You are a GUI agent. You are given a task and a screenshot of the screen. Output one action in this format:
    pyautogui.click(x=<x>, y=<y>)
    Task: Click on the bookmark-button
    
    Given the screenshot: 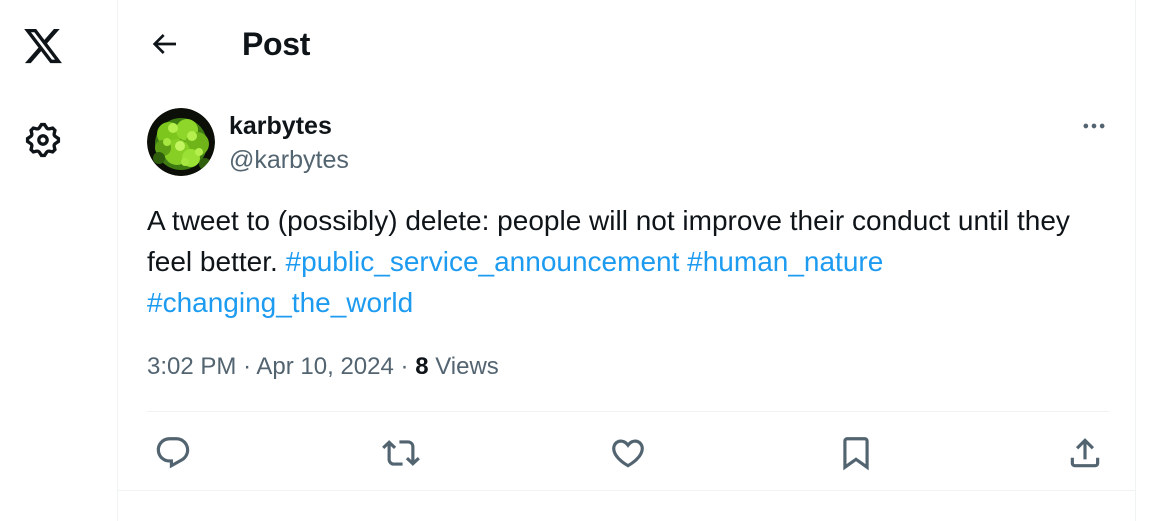 What is the action you would take?
    pyautogui.click(x=856, y=453)
    